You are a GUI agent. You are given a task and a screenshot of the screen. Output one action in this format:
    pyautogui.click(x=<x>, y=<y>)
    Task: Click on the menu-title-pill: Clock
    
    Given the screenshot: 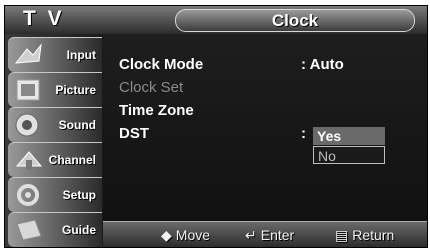 What is the action you would take?
    pyautogui.click(x=295, y=20)
    